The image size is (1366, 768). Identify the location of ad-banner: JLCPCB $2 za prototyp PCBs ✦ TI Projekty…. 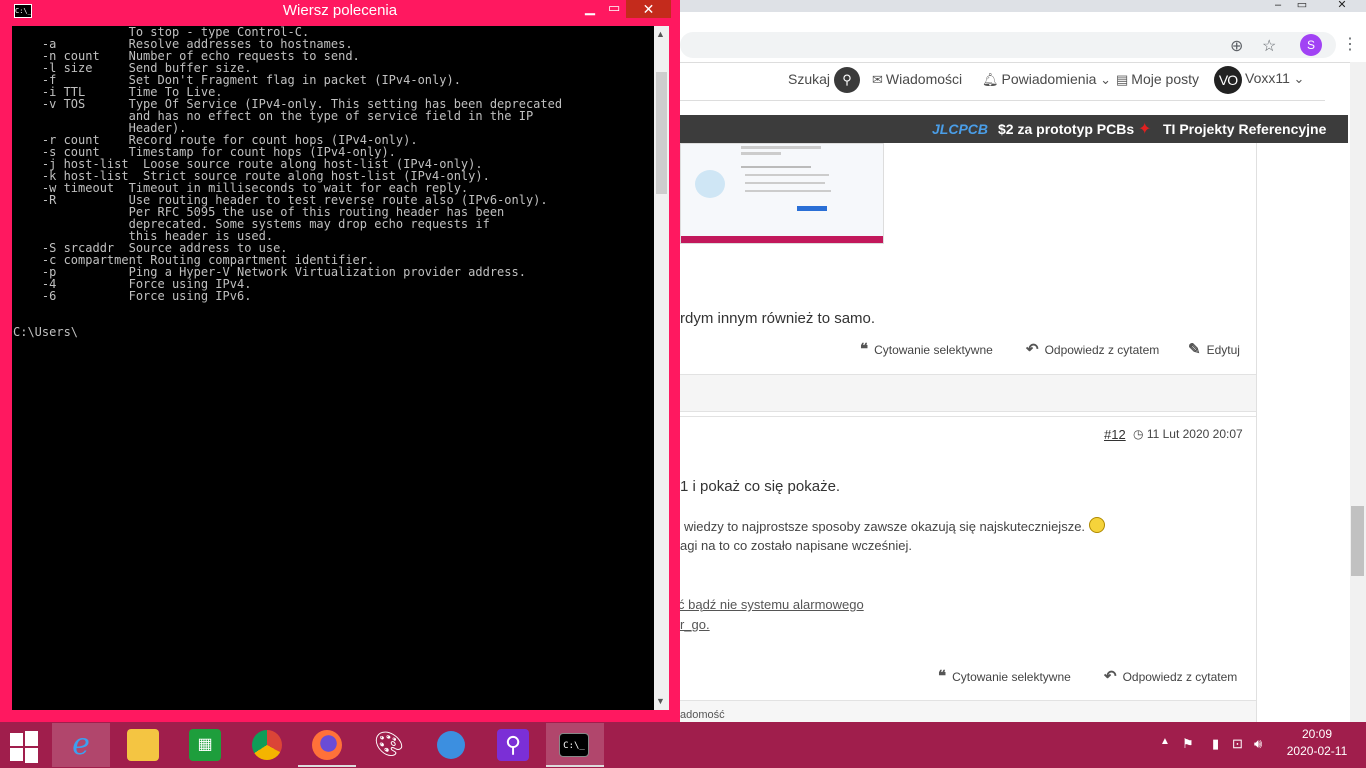
(1014, 129).